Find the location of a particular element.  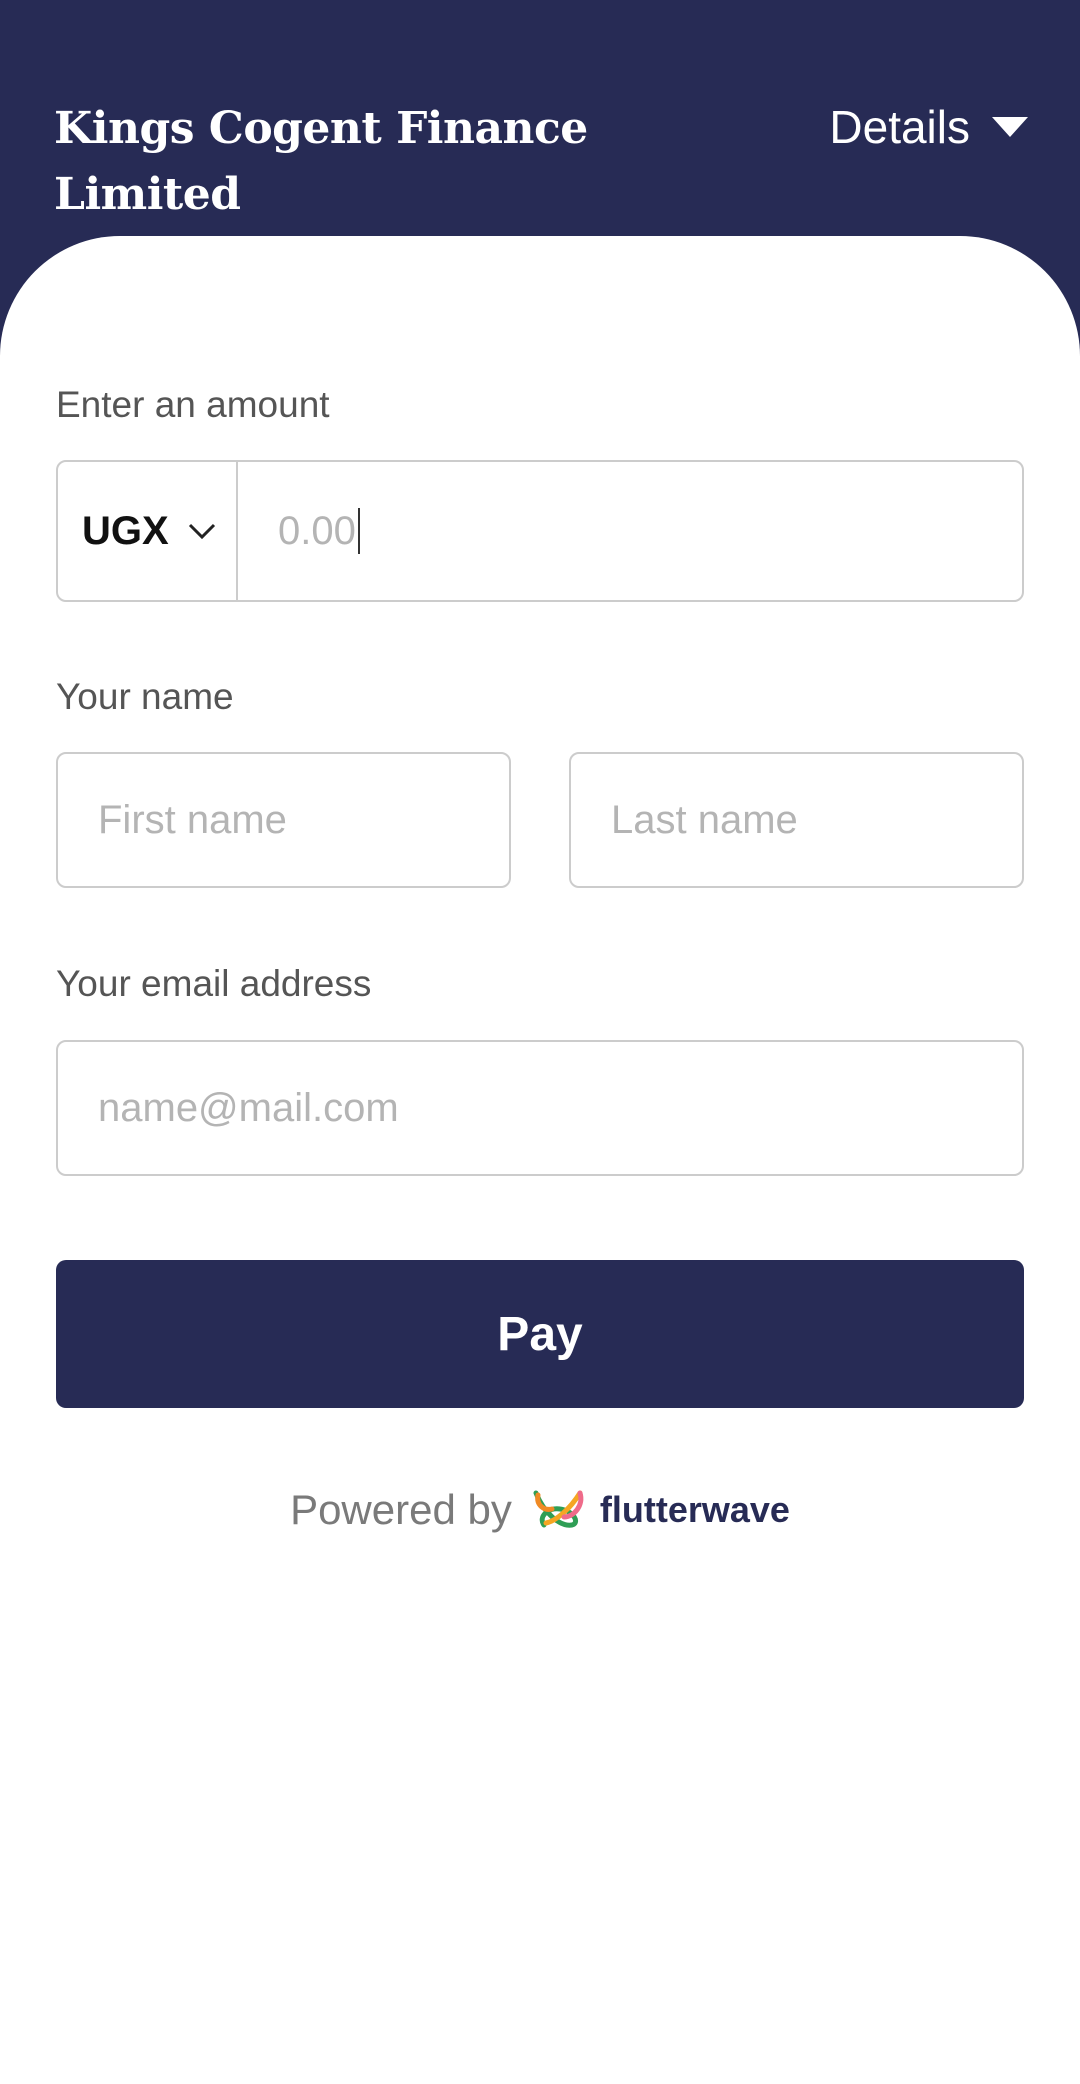

powered-by-footer: Powered by flutterwave is located at coordinates (540, 1510).